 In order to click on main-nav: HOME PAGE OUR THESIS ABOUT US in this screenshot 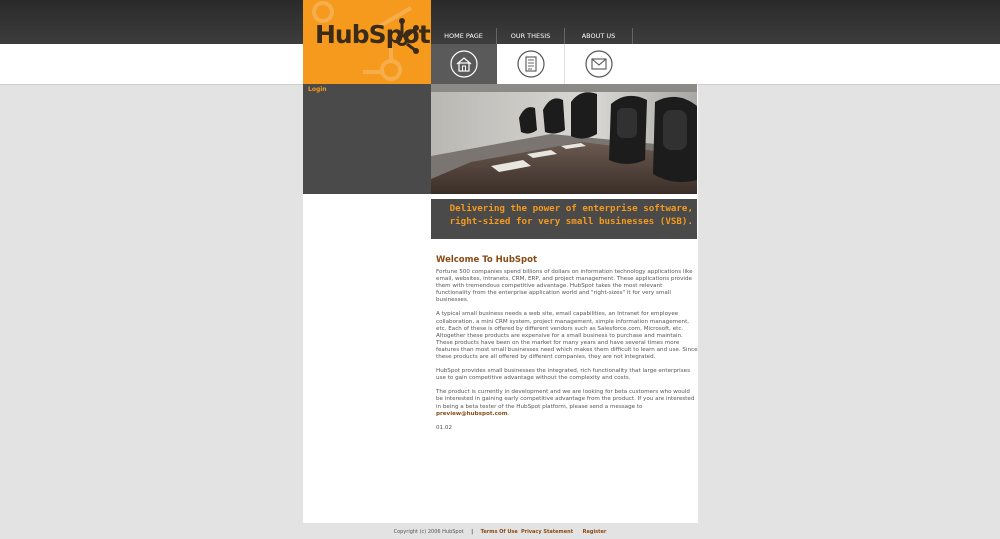, I will do `click(532, 36)`.